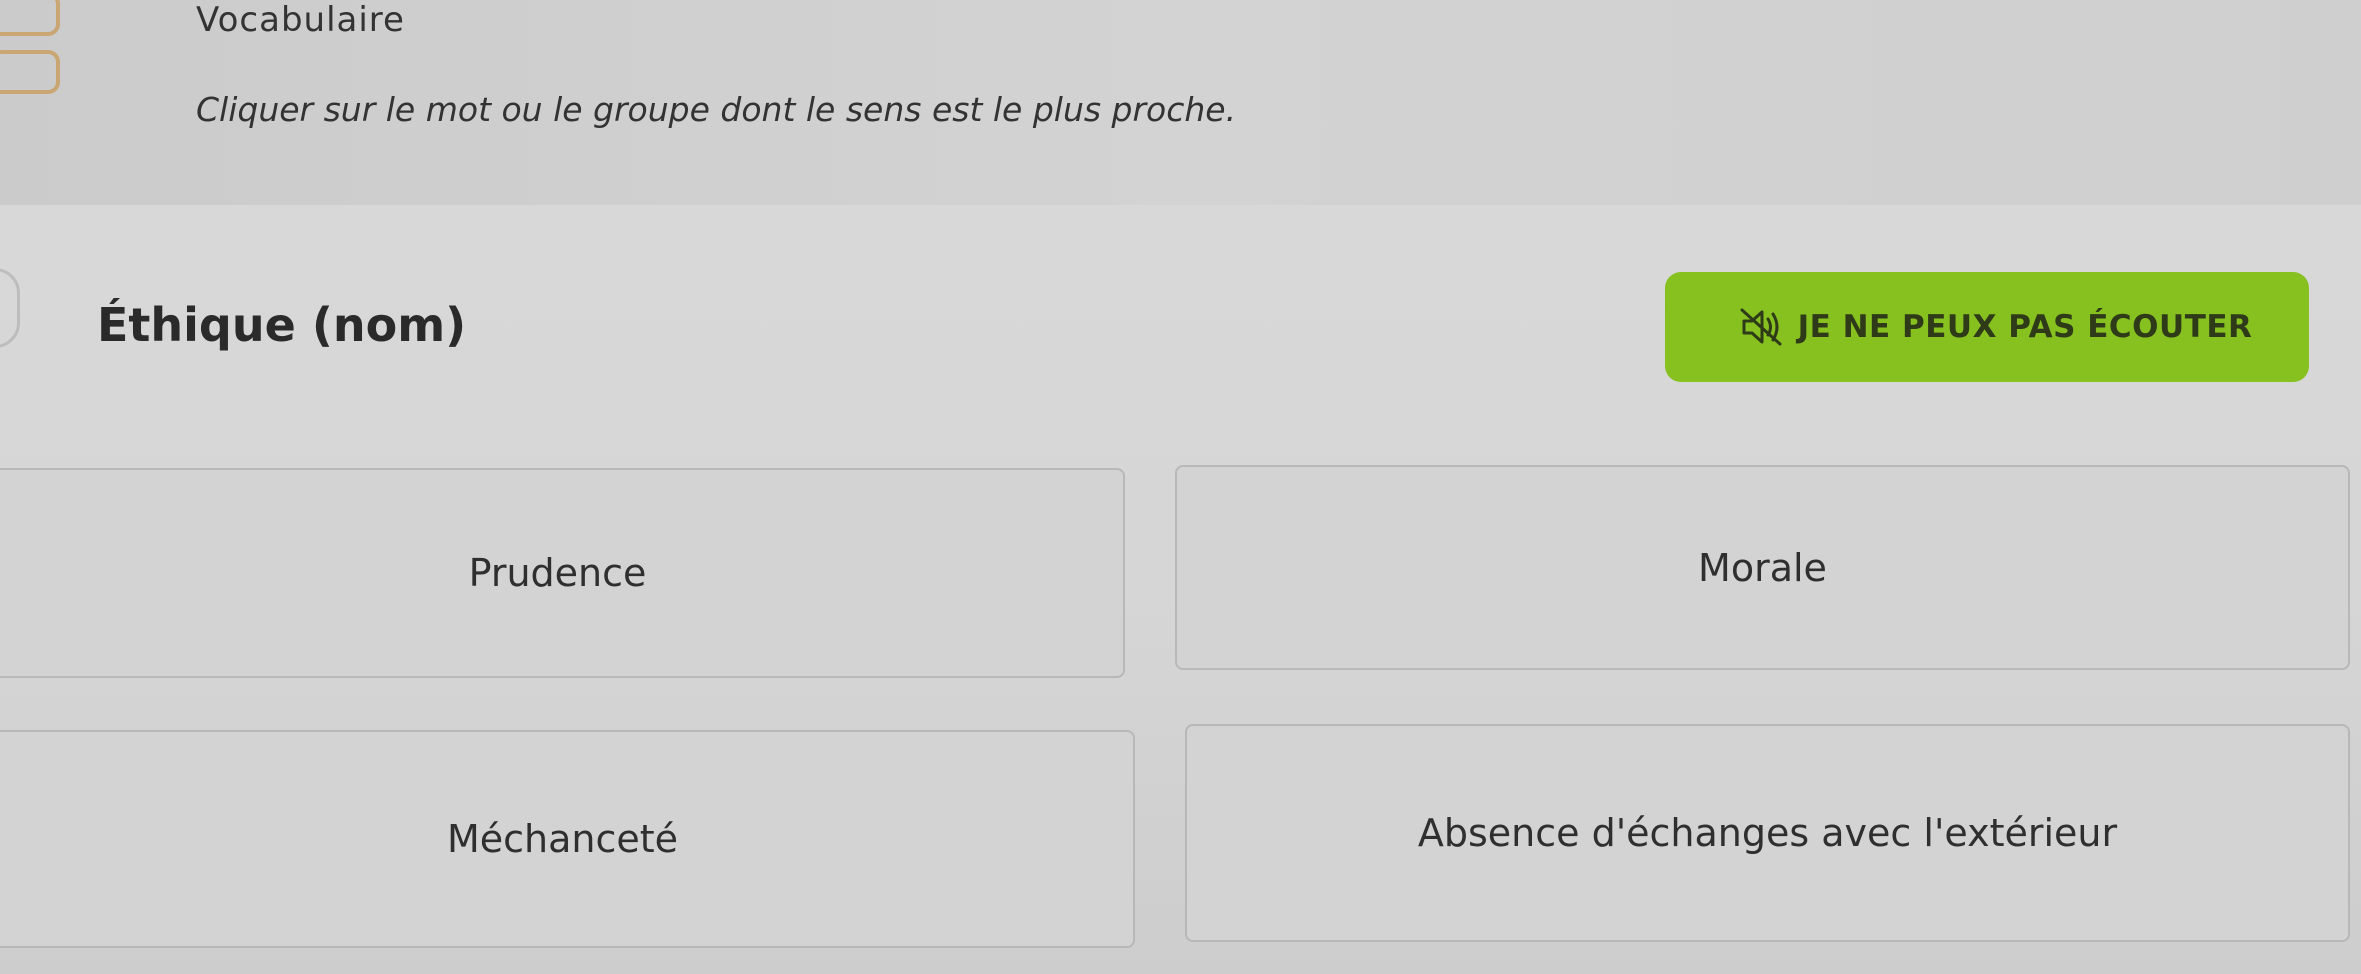  I want to click on choice-prudence: Prudence, so click(562, 573).